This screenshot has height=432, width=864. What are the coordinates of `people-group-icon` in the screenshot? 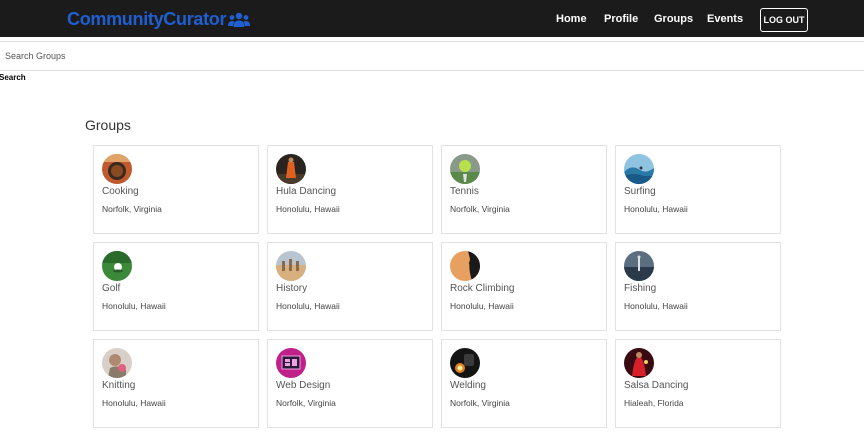 It's located at (239, 20).